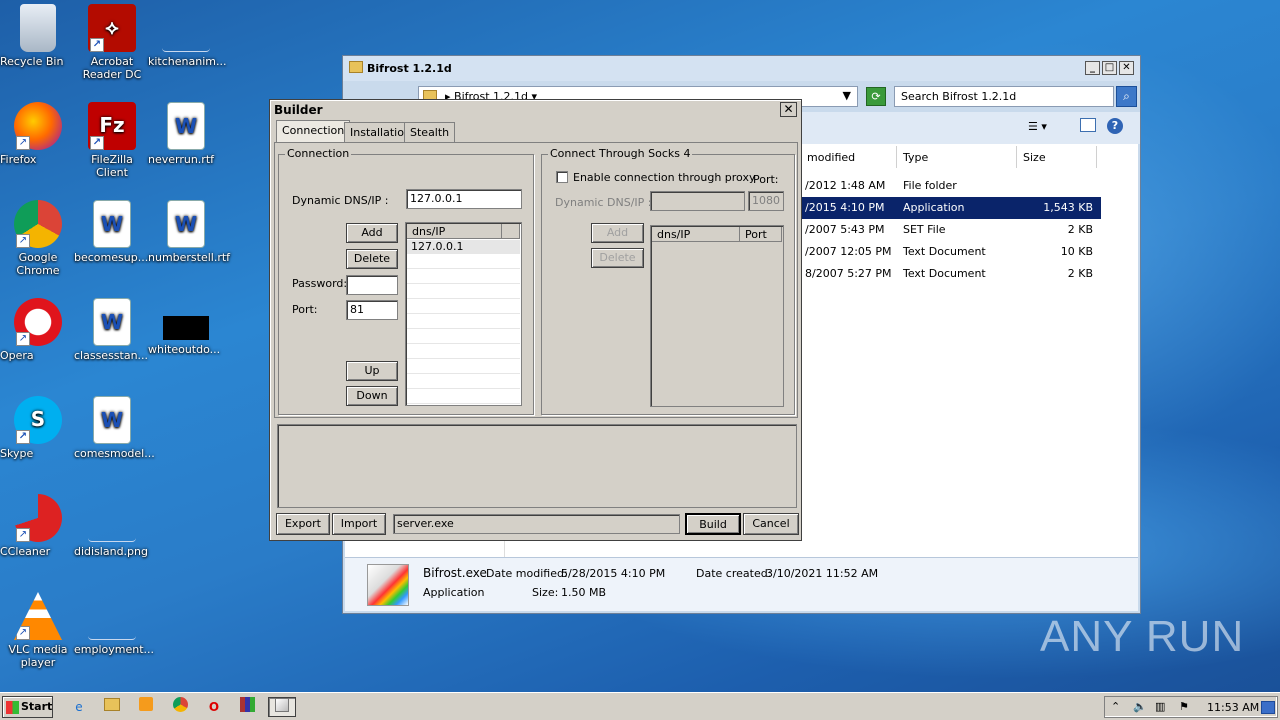 Image resolution: width=1280 pixels, height=720 pixels. I want to click on up-button: Up, so click(372, 371).